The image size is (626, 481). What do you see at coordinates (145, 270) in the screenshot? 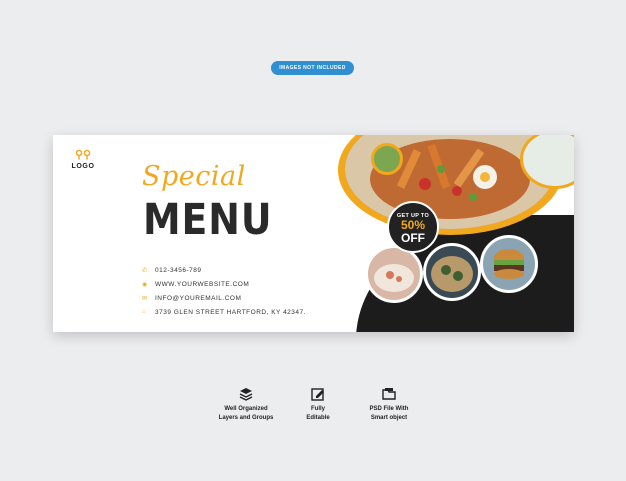
I see `phone-icon: ✆` at bounding box center [145, 270].